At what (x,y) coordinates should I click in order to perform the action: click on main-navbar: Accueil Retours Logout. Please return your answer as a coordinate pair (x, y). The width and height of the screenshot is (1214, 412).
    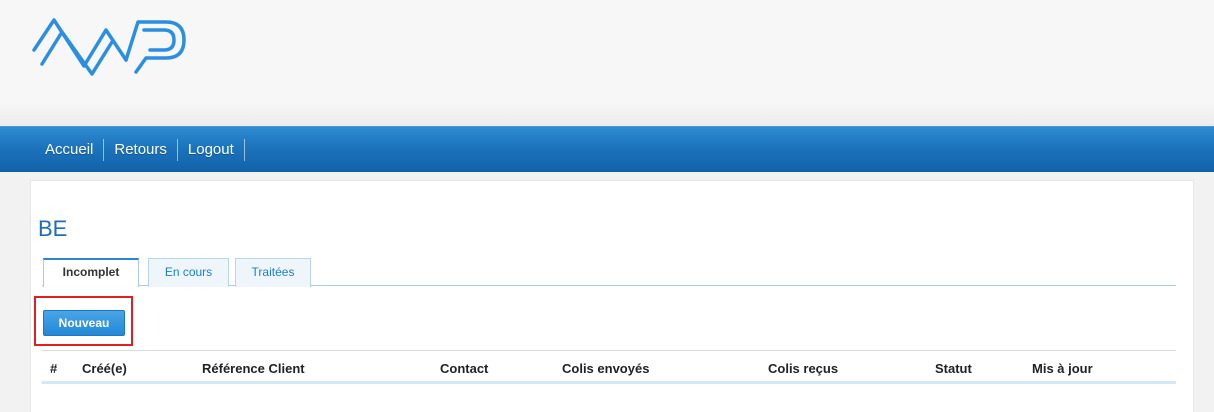
    Looking at the image, I should click on (607, 149).